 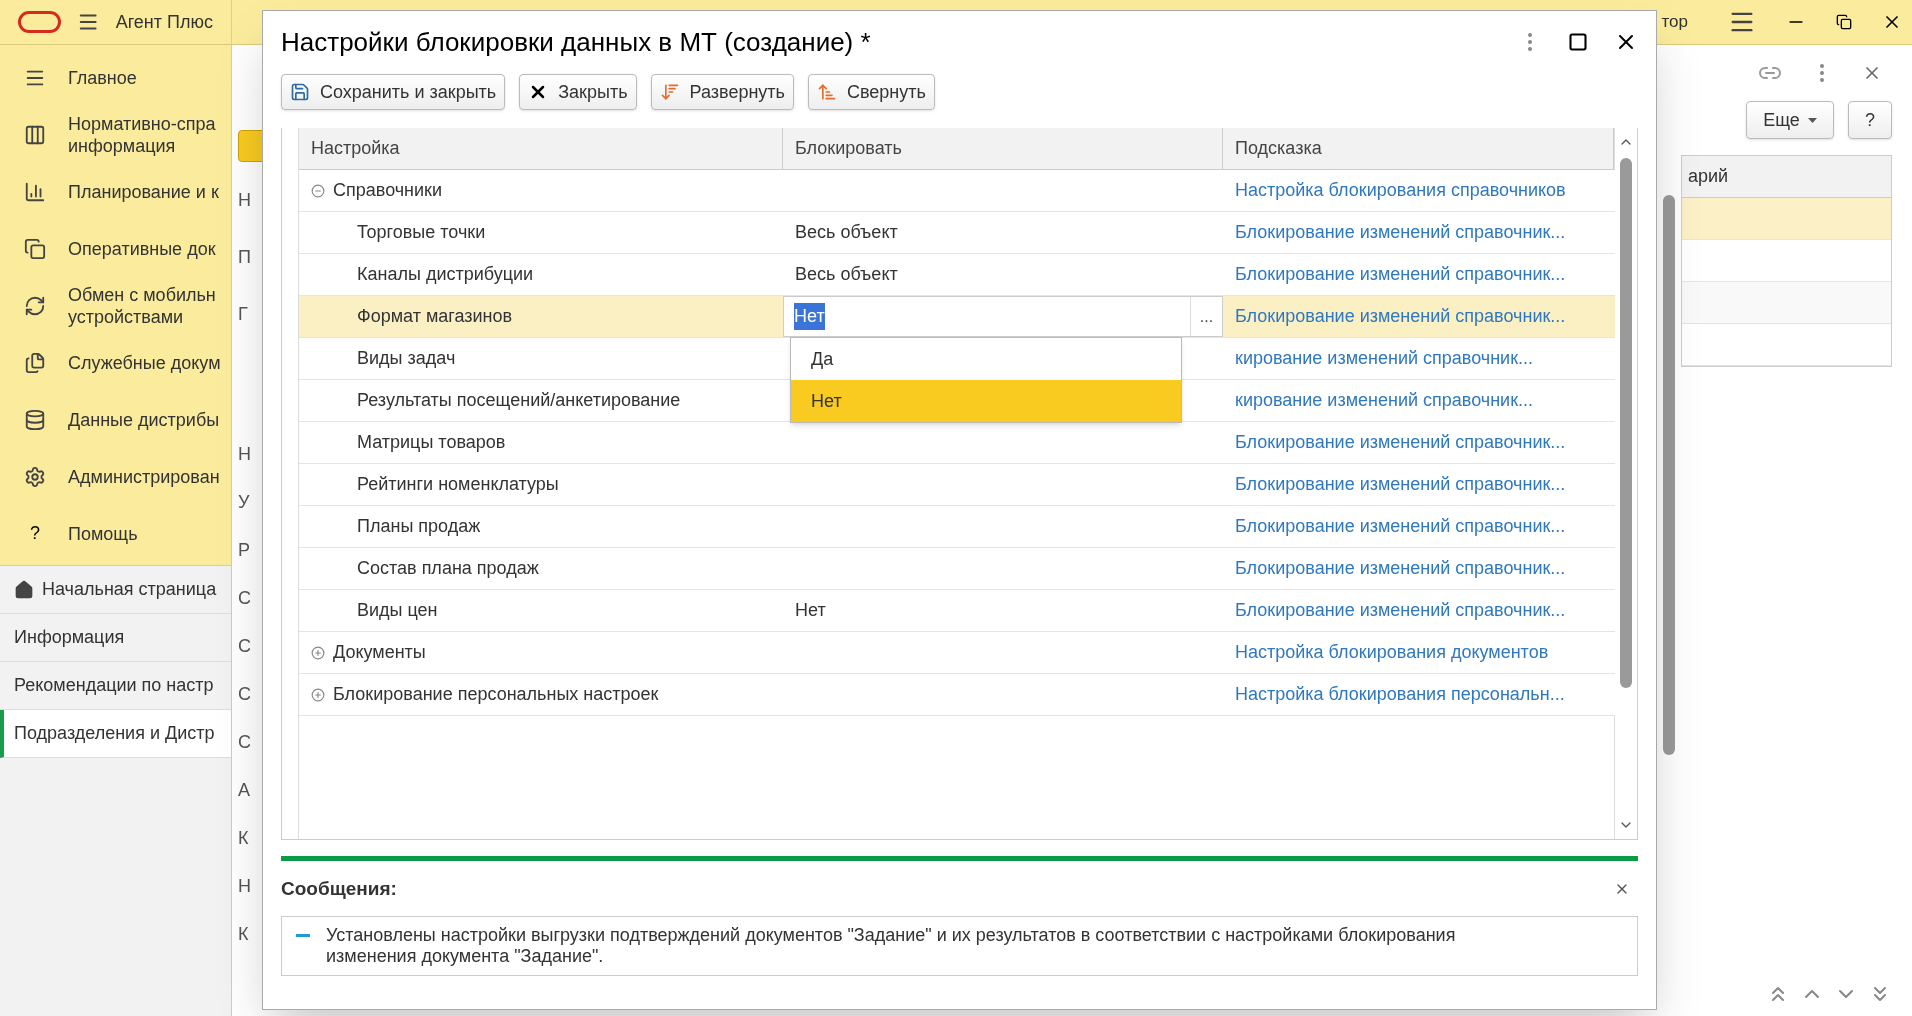 I want to click on expand-list-icon, so click(x=669, y=92).